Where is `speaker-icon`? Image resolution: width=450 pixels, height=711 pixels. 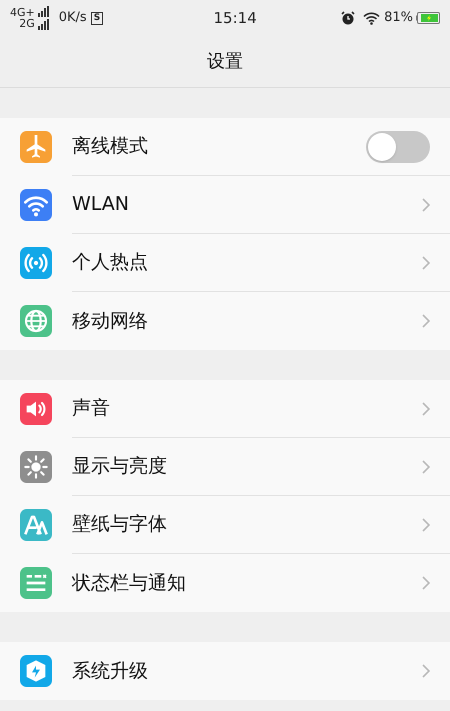
speaker-icon is located at coordinates (36, 409).